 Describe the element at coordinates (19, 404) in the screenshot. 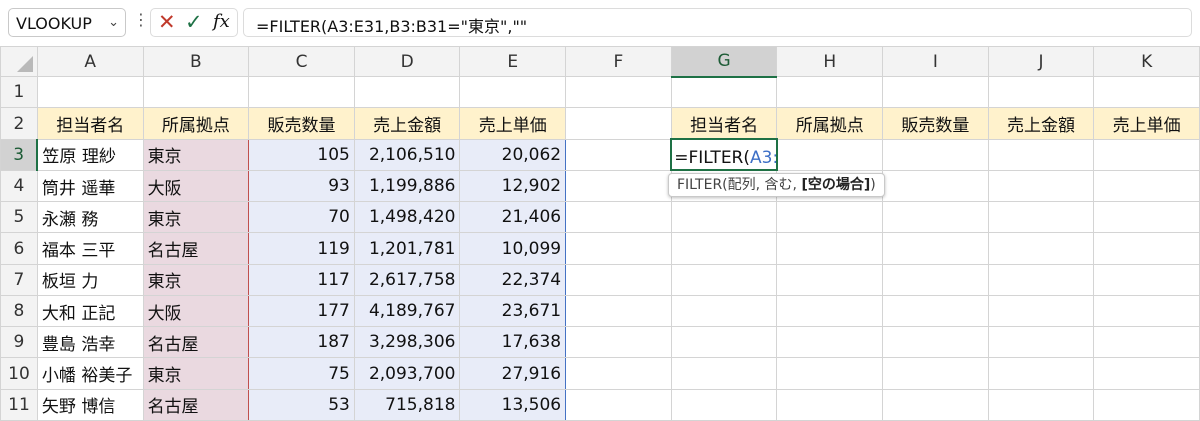

I see `row-header-11: 11` at that location.